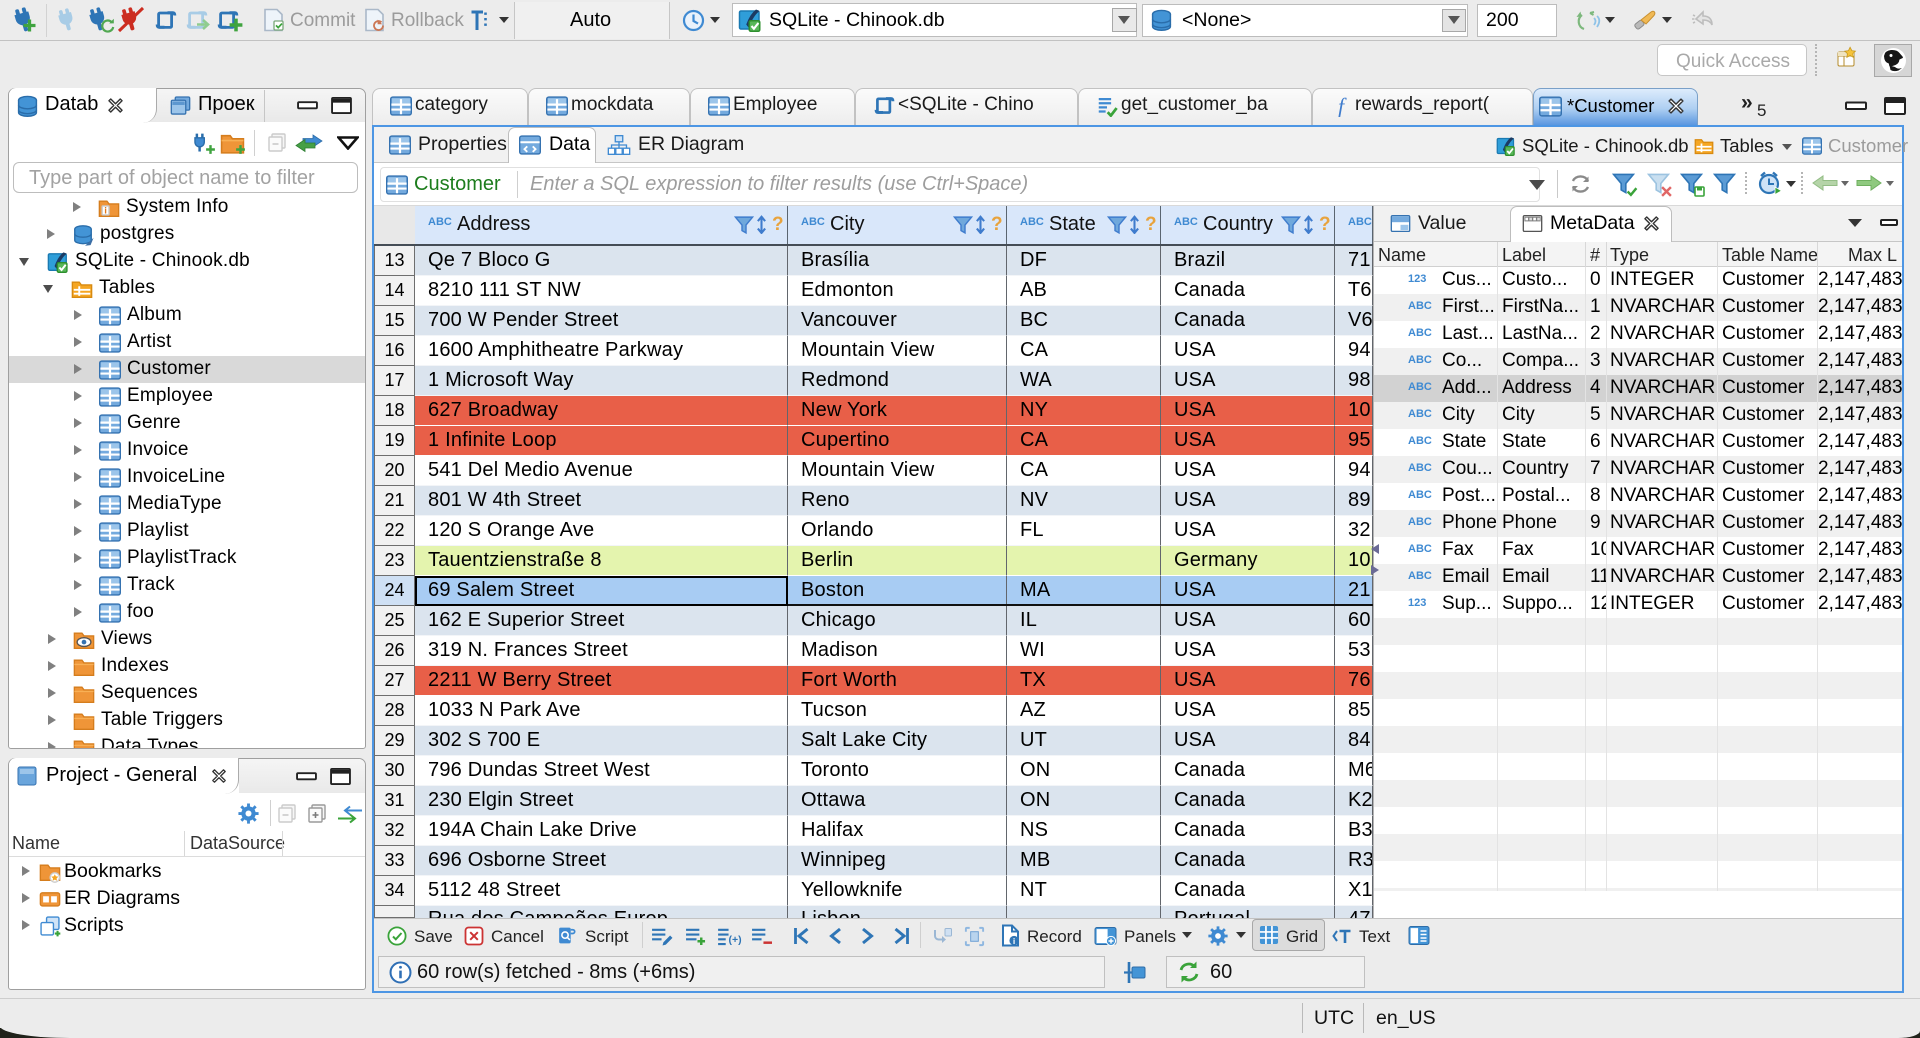  What do you see at coordinates (1014, 941) in the screenshot?
I see `svg-text: i` at bounding box center [1014, 941].